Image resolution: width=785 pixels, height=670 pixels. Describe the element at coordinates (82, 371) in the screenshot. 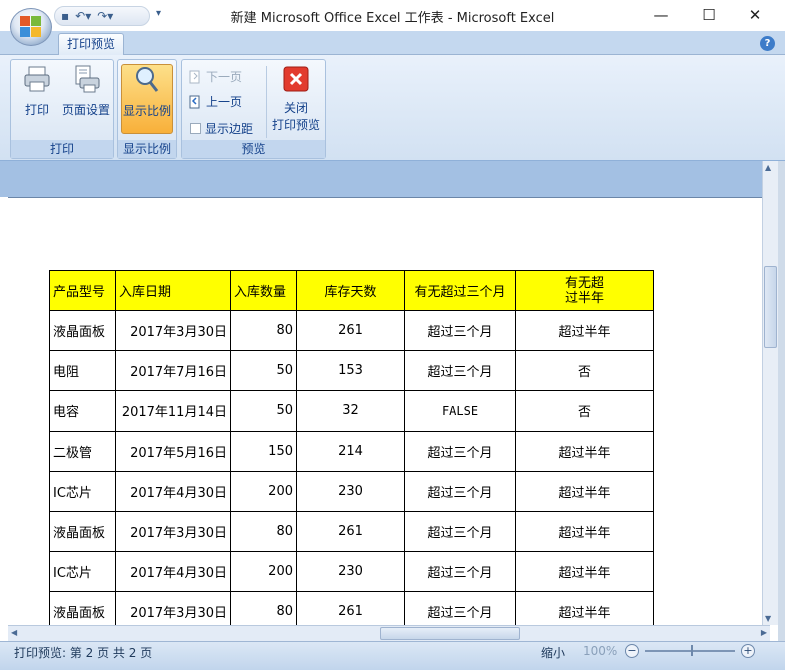

I see `table-cell: 电阻` at that location.